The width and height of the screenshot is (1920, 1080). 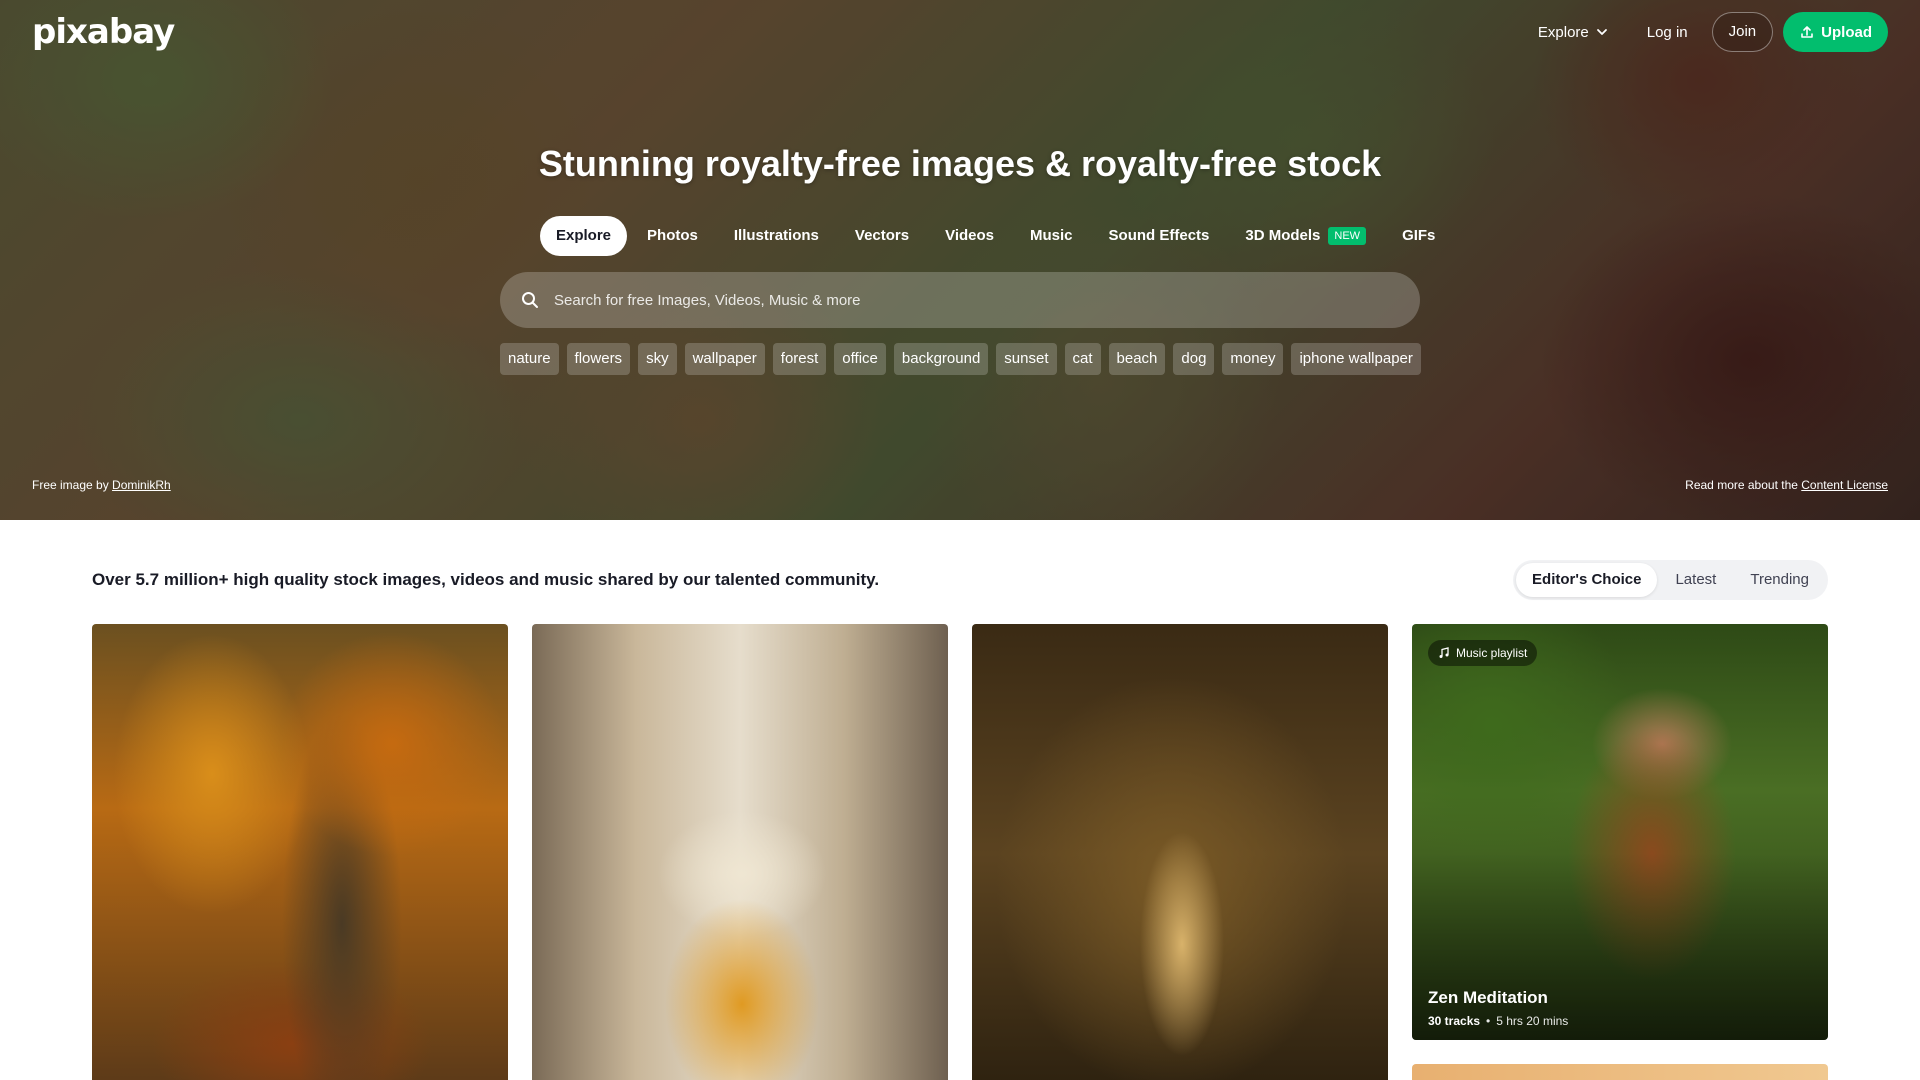 I want to click on sort-filter-toggle: Editor's Choice Latest Trending, so click(x=1670, y=580).